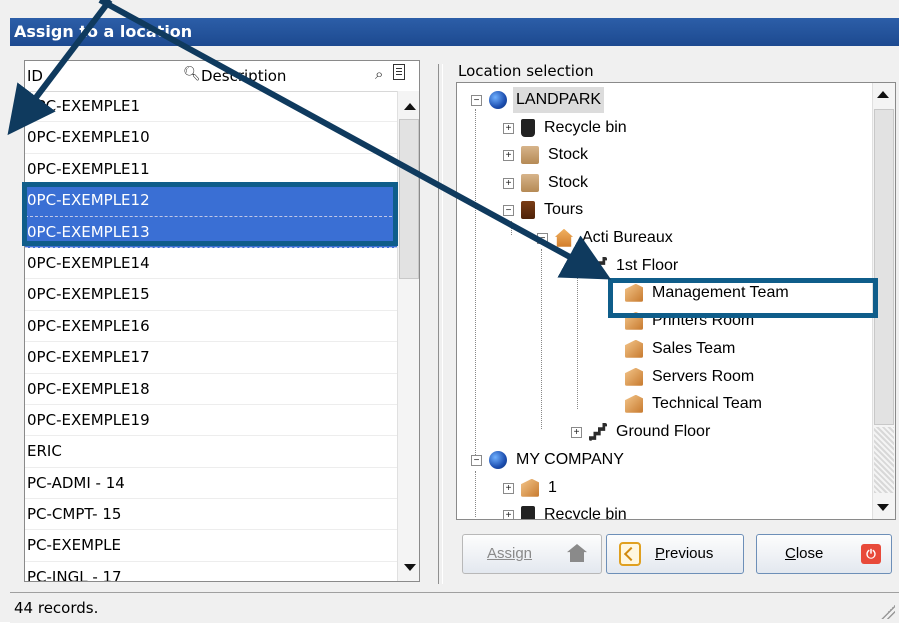 This screenshot has height=623, width=899. Describe the element at coordinates (211, 138) in the screenshot. I see `list-item: 0PC-EXEMPLE10` at that location.